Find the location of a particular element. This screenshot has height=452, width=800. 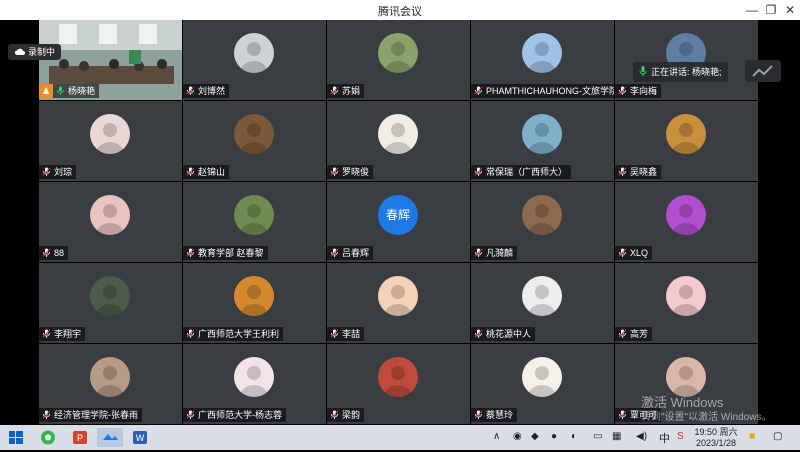

participant-name: 苏娟 is located at coordinates (346, 91).